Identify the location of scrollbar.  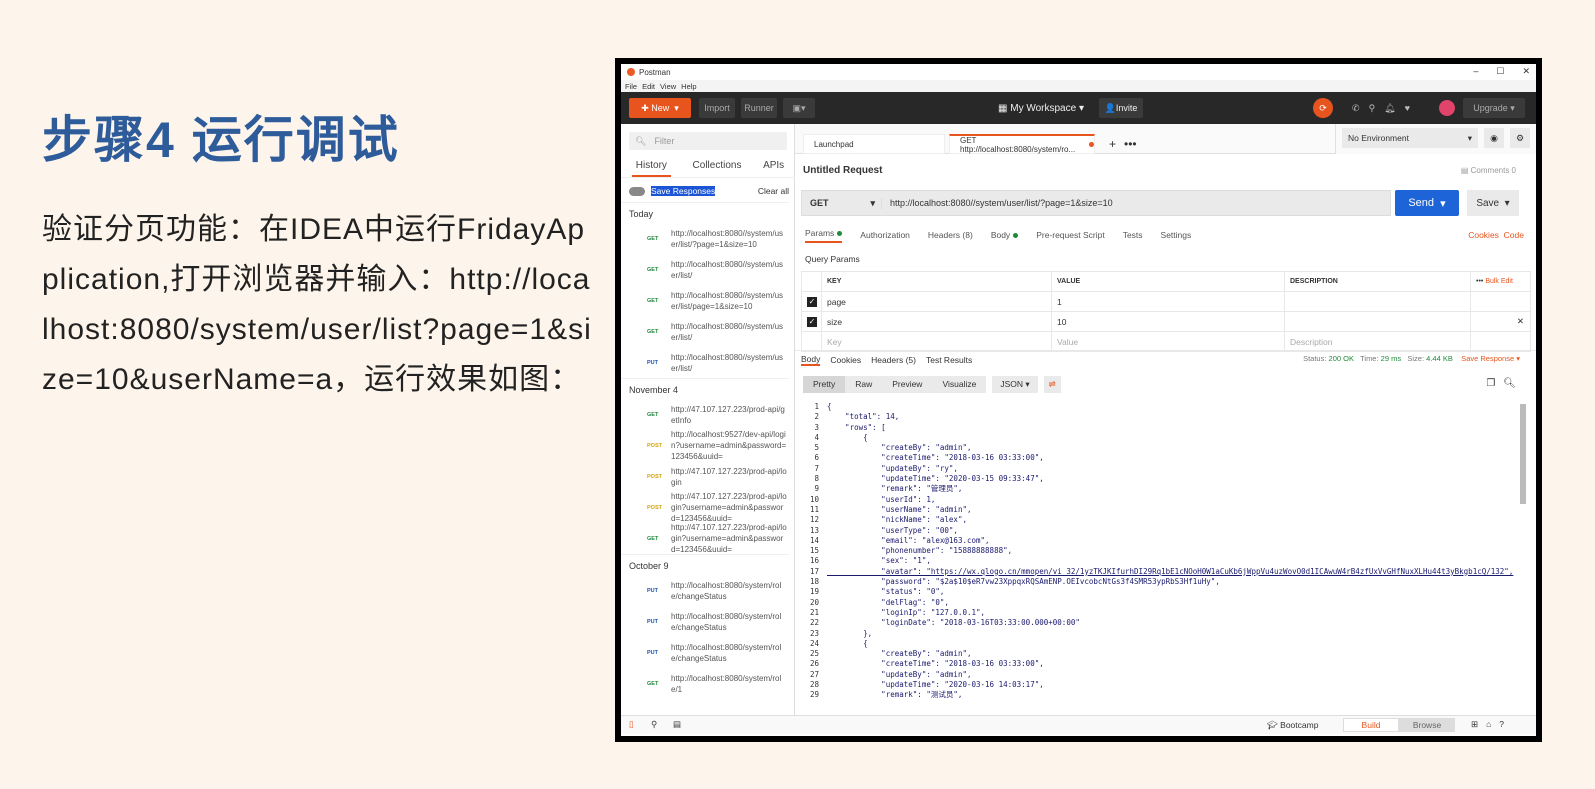
(1523, 454).